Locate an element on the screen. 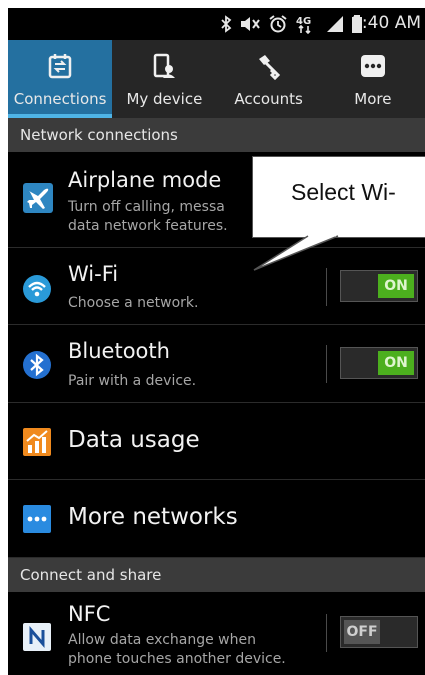 Image resolution: width=425 pixels, height=675 pixels. data-usage-chart-icon is located at coordinates (37, 444).